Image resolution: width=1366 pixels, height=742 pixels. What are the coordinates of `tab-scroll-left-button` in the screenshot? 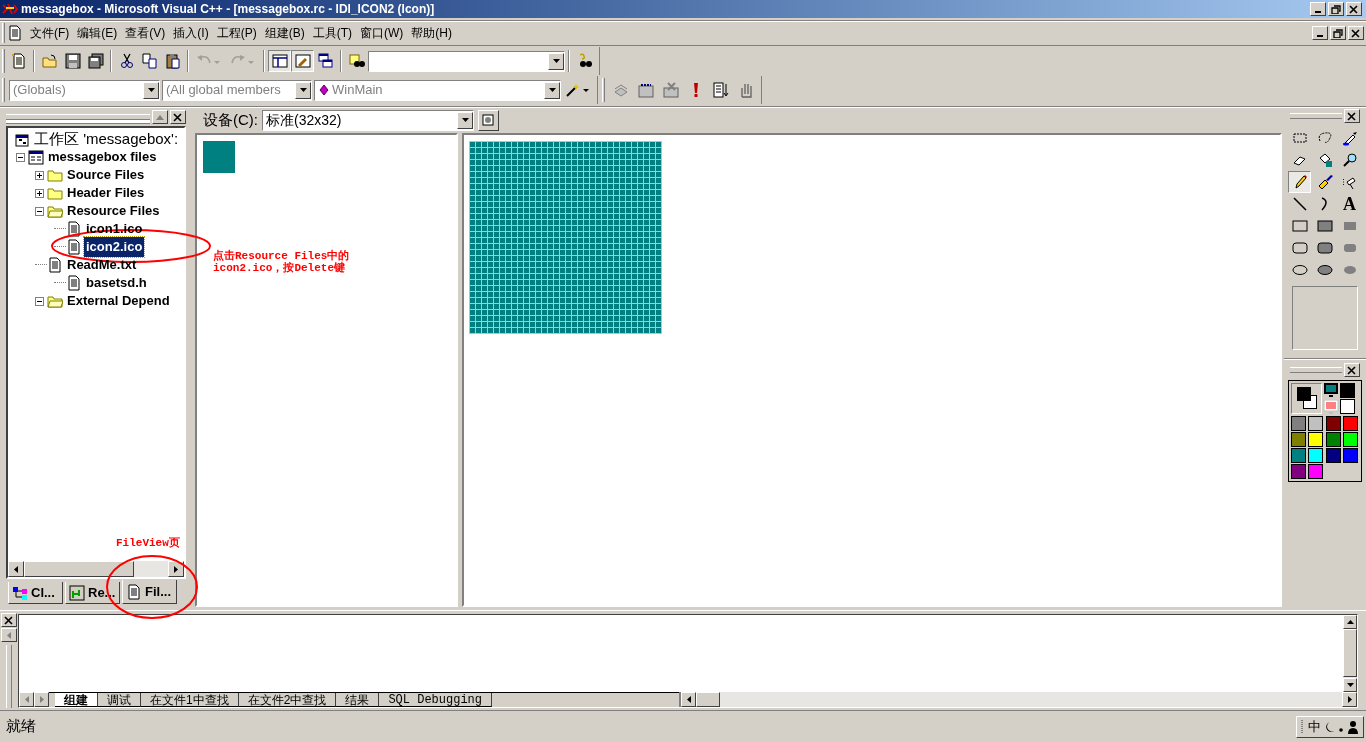 It's located at (26, 699).